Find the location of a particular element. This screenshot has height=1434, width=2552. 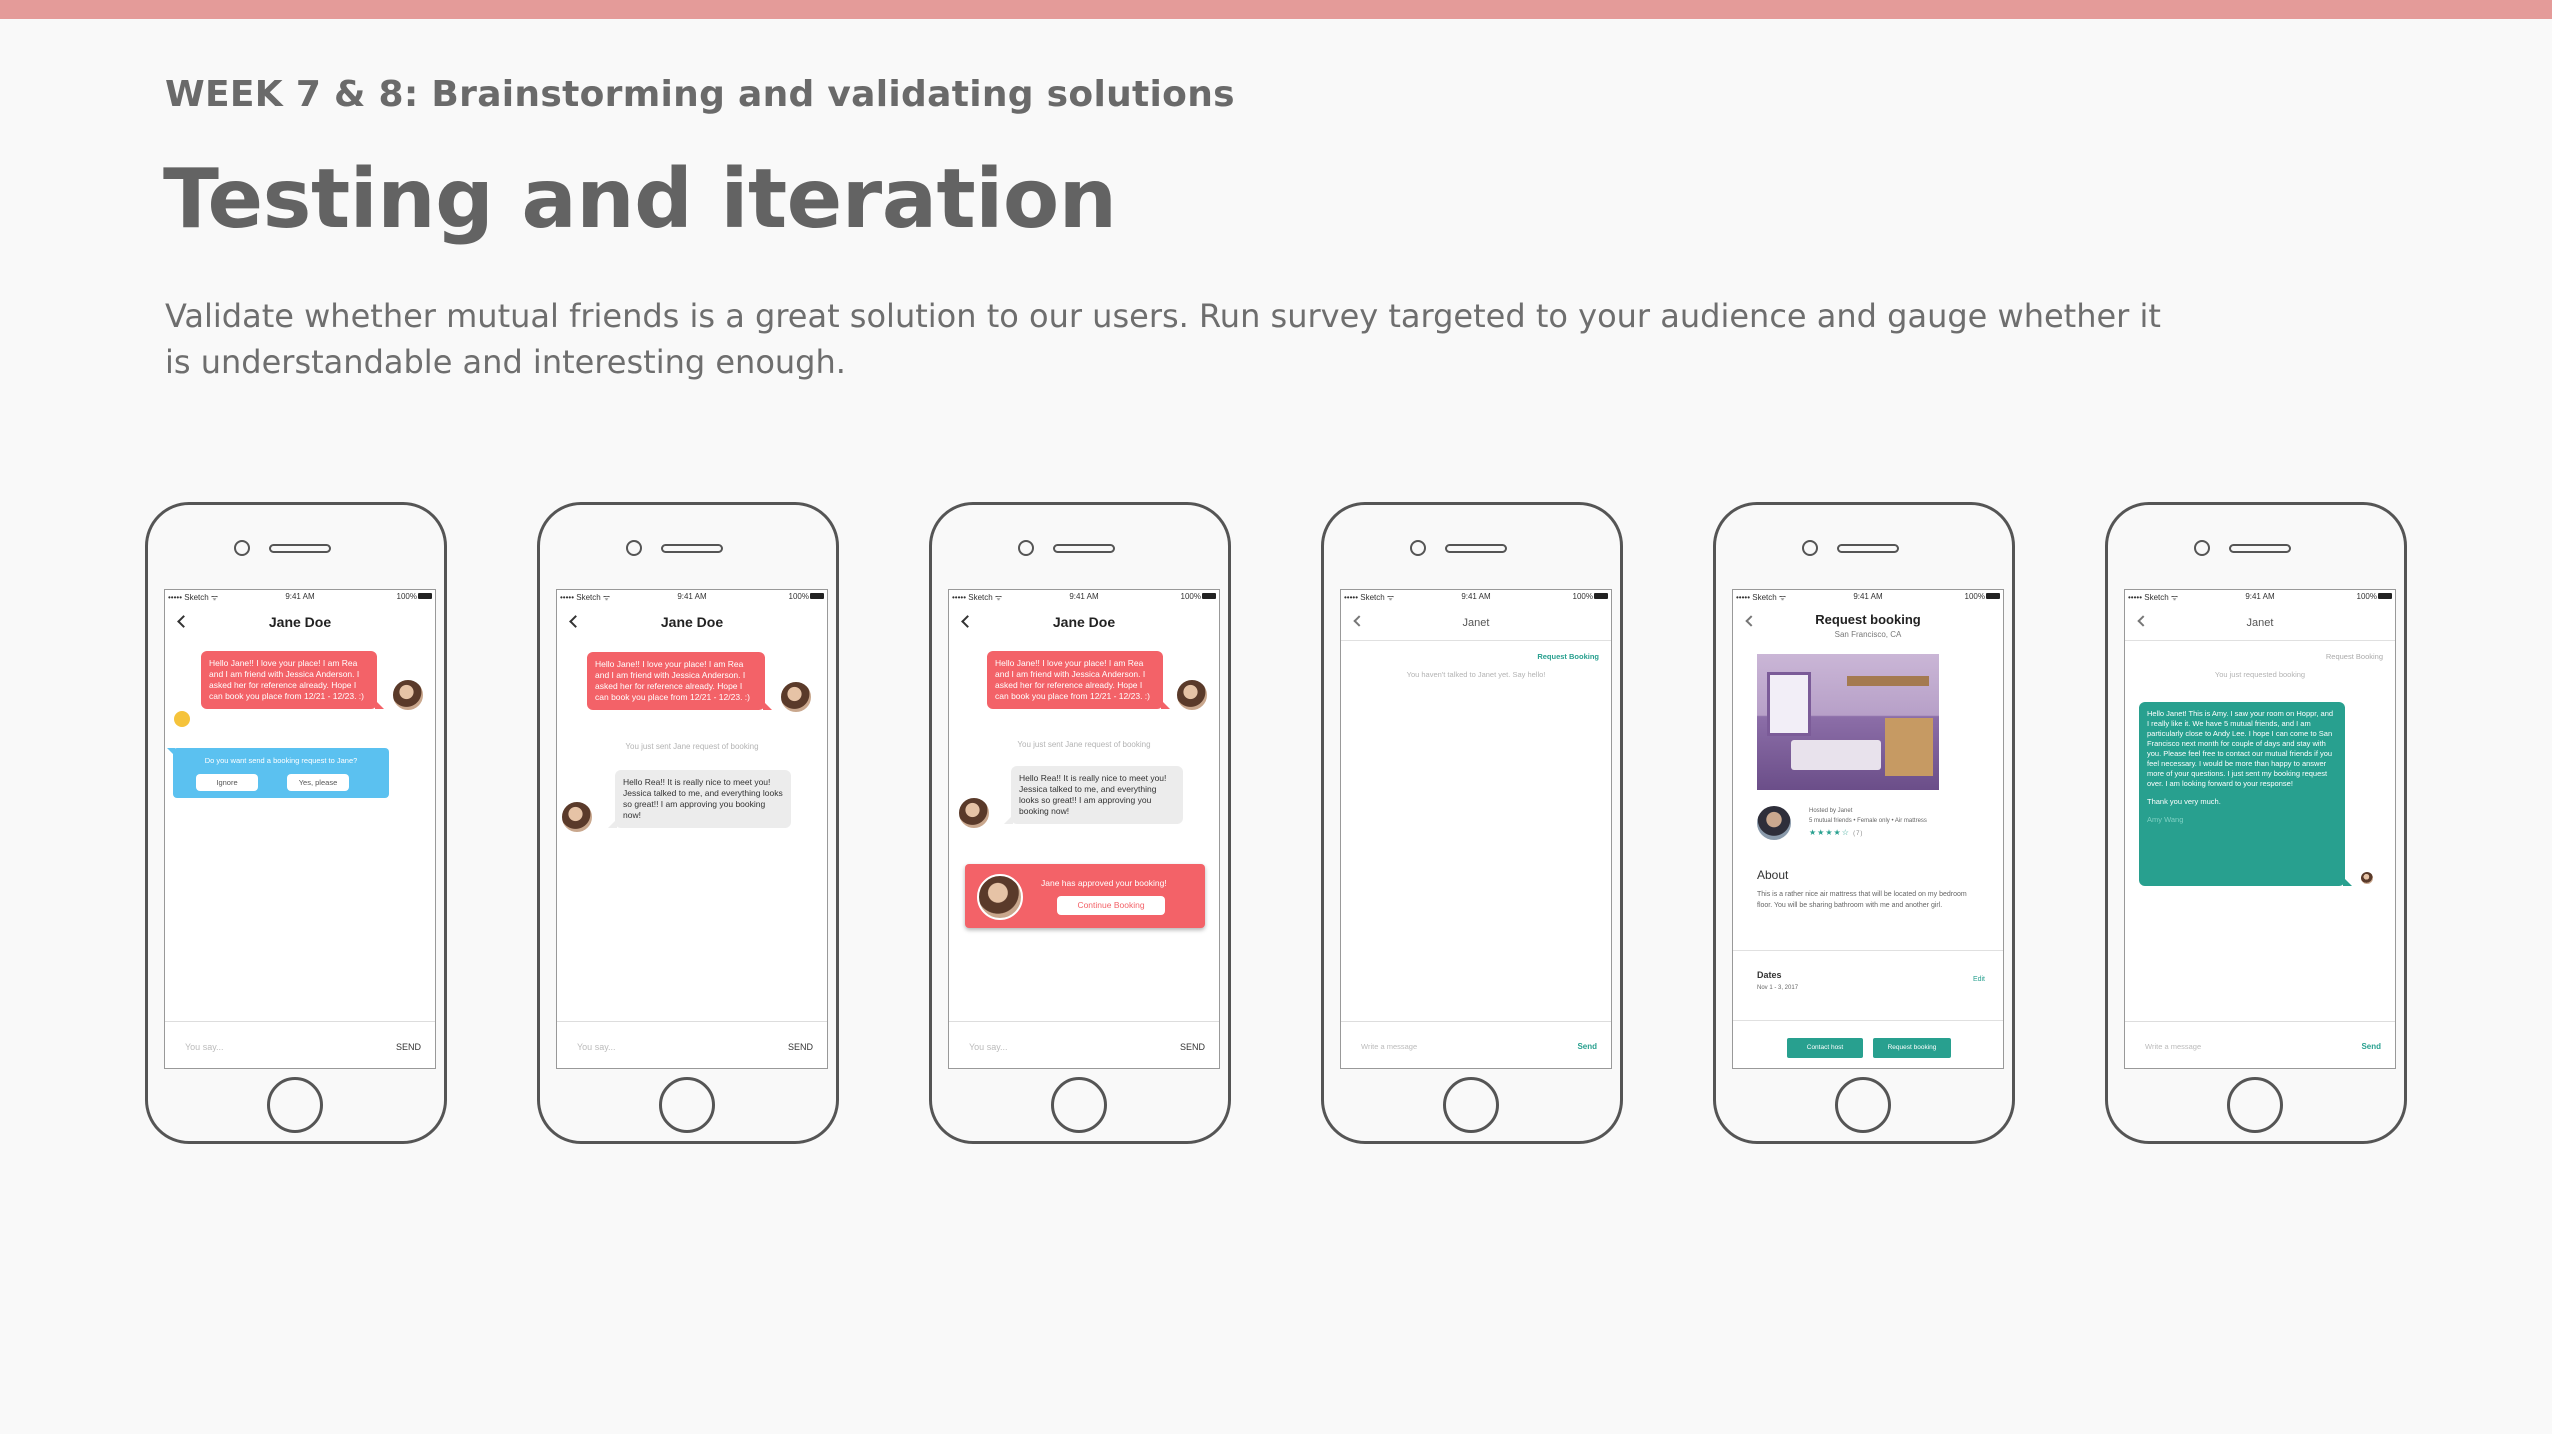

continue-booking-button: Continue Booking is located at coordinates (1111, 905).